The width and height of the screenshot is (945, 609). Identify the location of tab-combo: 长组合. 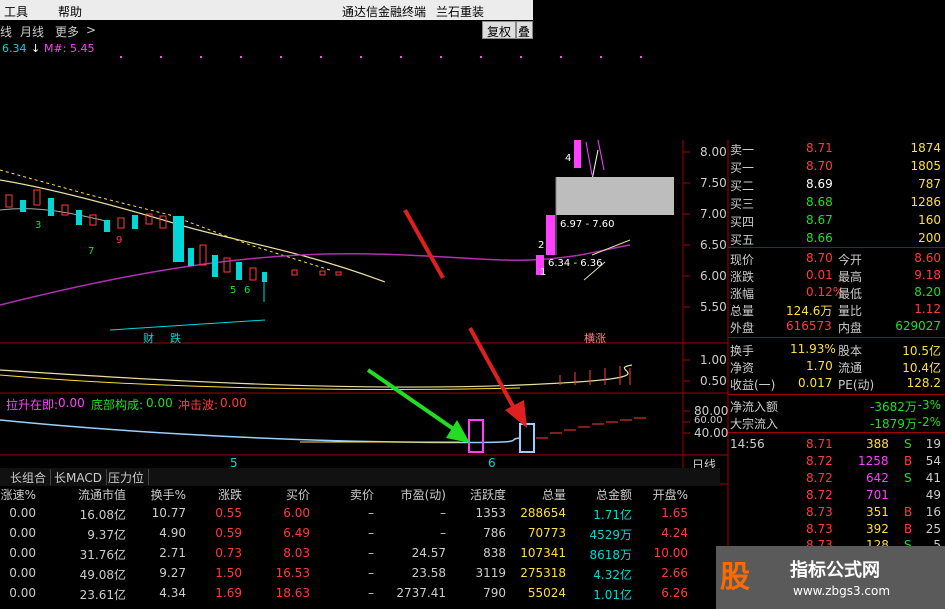
(29, 477).